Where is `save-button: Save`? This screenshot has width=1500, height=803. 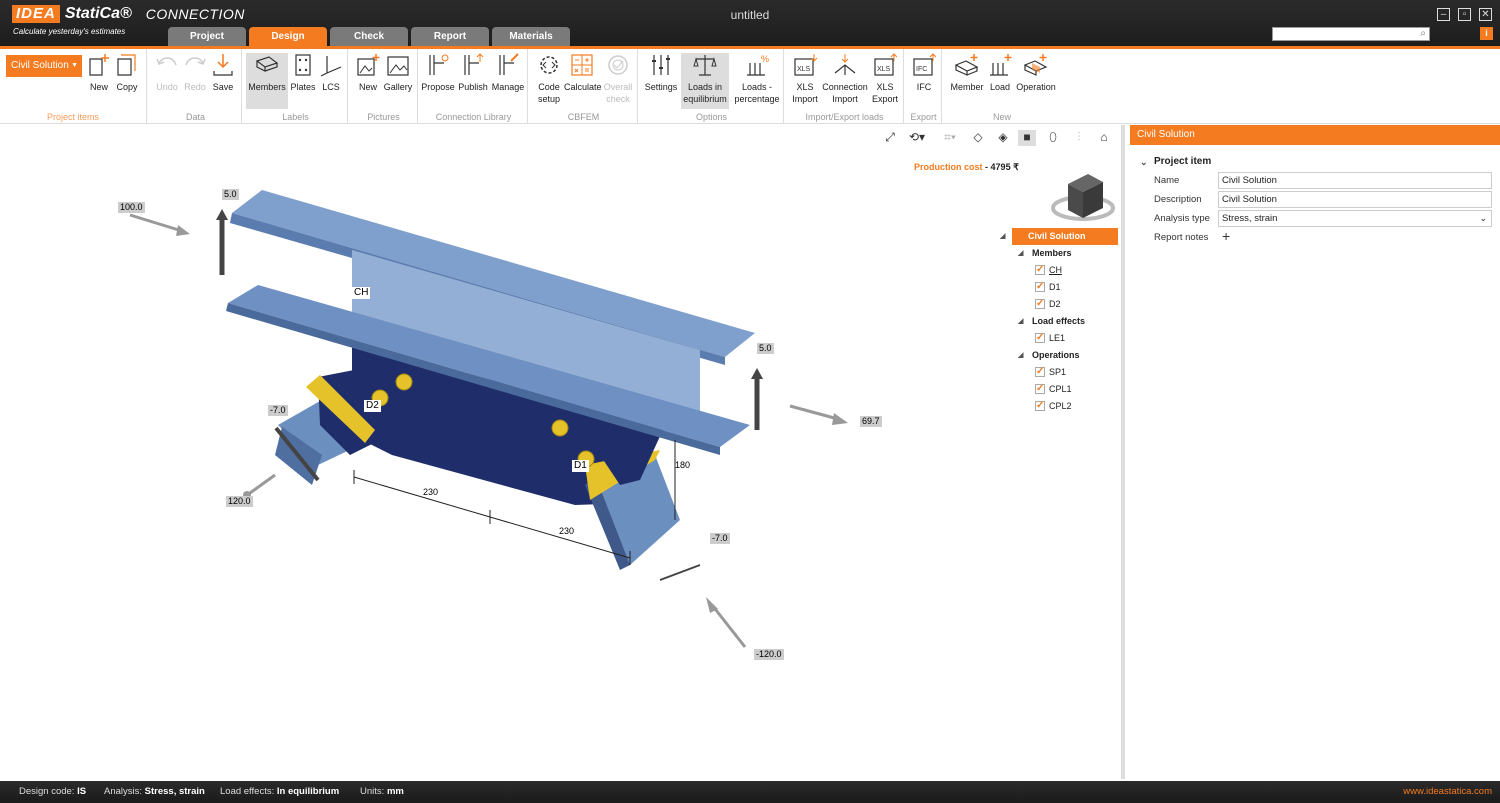
save-button: Save is located at coordinates (223, 81).